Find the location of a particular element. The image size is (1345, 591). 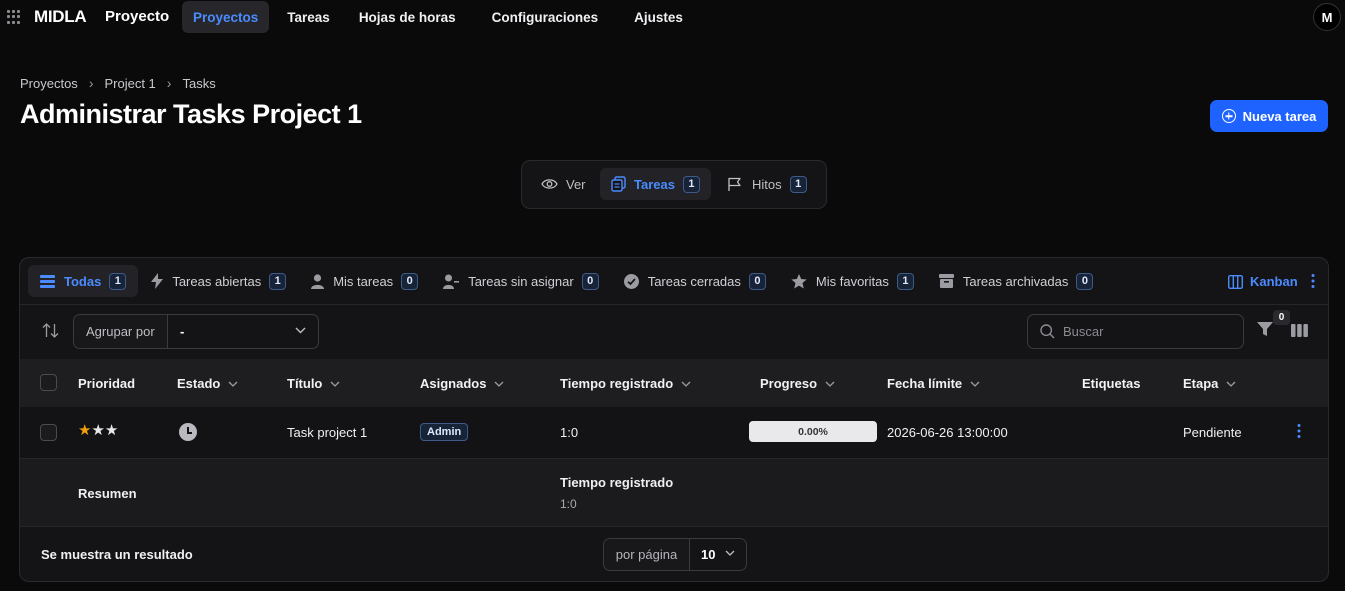

tab-tareas: Tareas 1 is located at coordinates (655, 184).